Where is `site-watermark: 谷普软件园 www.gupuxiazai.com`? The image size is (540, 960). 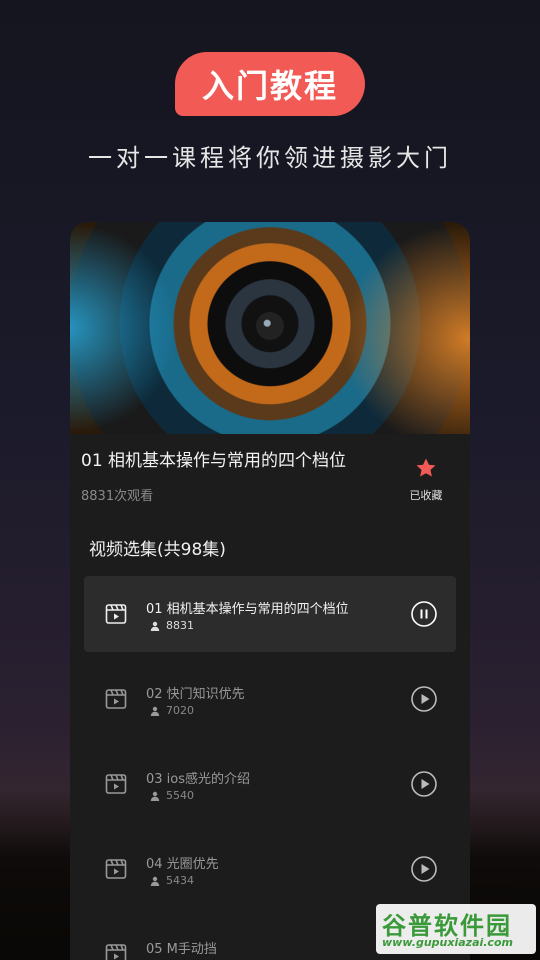
site-watermark: 谷普软件园 www.gupuxiazai.com is located at coordinates (456, 929).